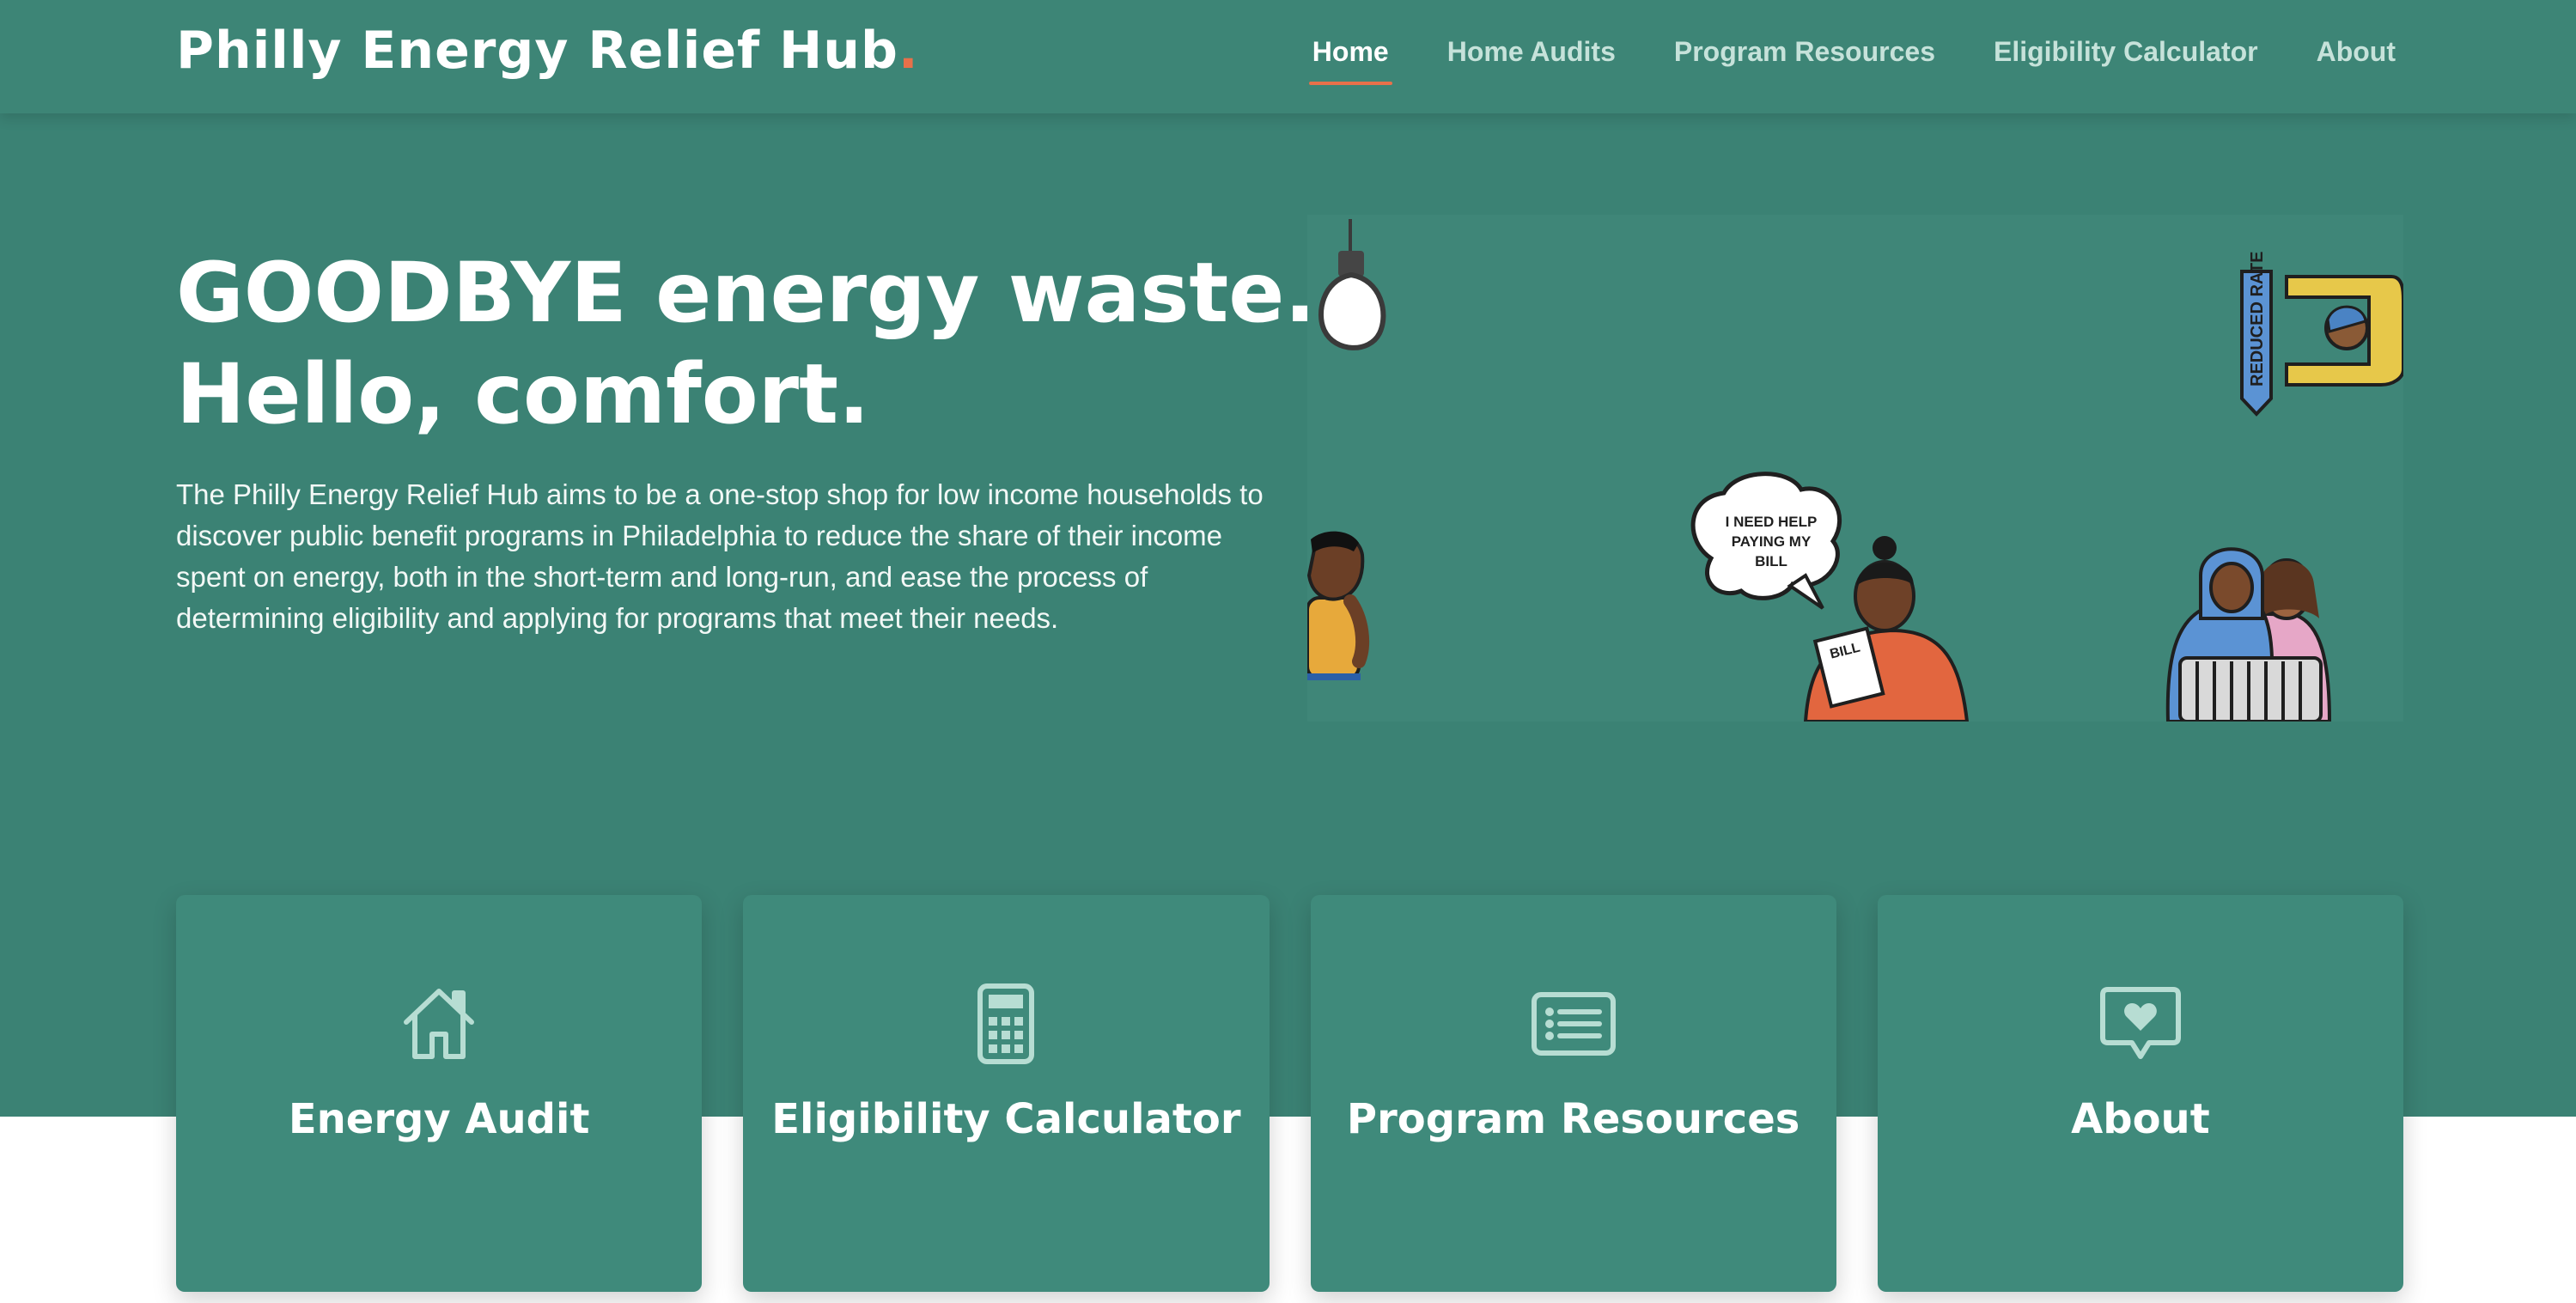 Image resolution: width=2576 pixels, height=1303 pixels. What do you see at coordinates (1352, 284) in the screenshot?
I see `lightbulb-icon` at bounding box center [1352, 284].